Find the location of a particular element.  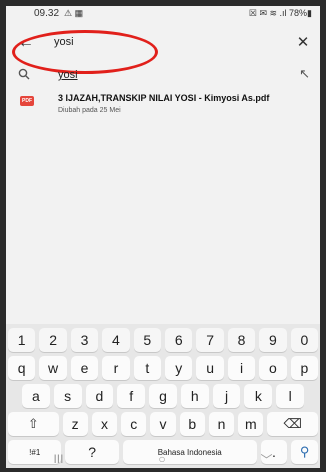

key-j: j is located at coordinates (226, 396).